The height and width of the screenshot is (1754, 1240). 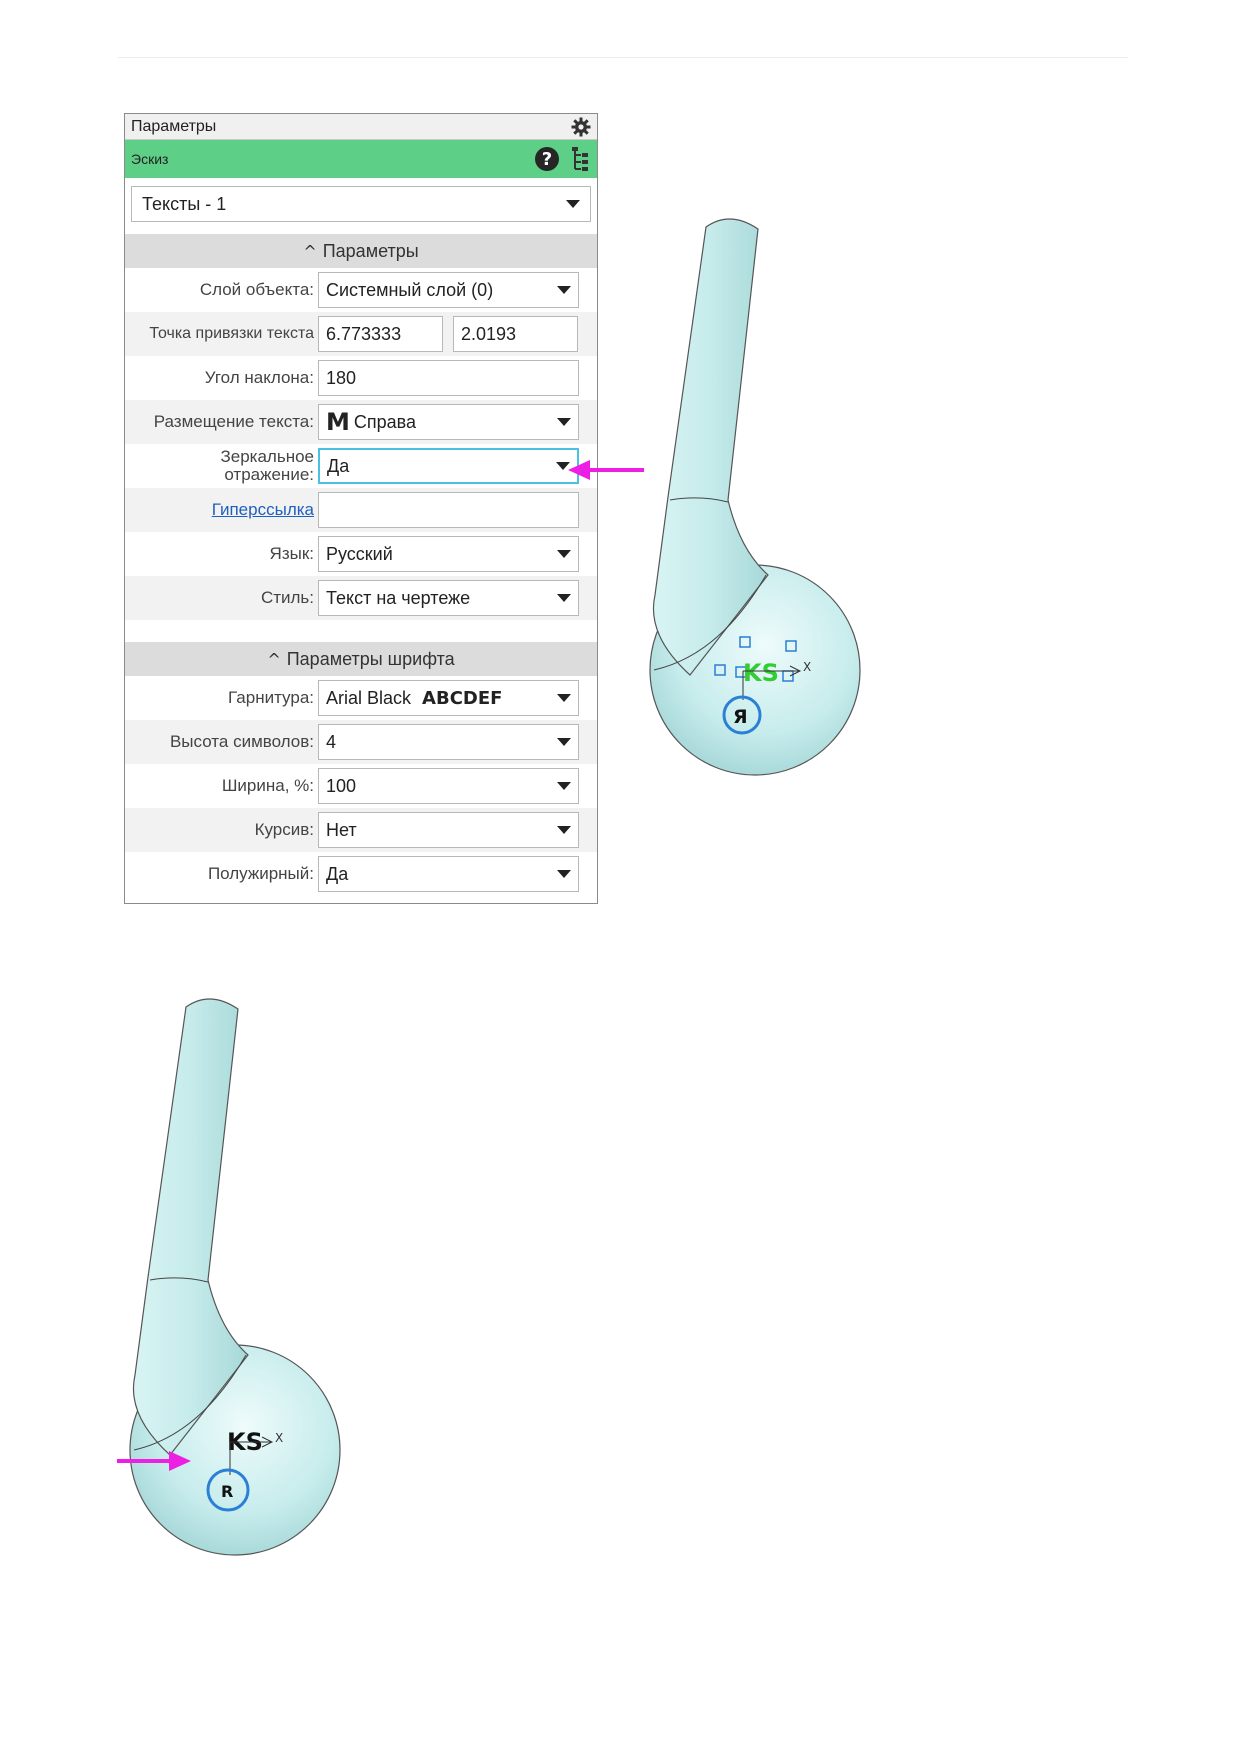 I want to click on row-anchor: Точка привязки текста 6.773333 2.0193, so click(x=361, y=334).